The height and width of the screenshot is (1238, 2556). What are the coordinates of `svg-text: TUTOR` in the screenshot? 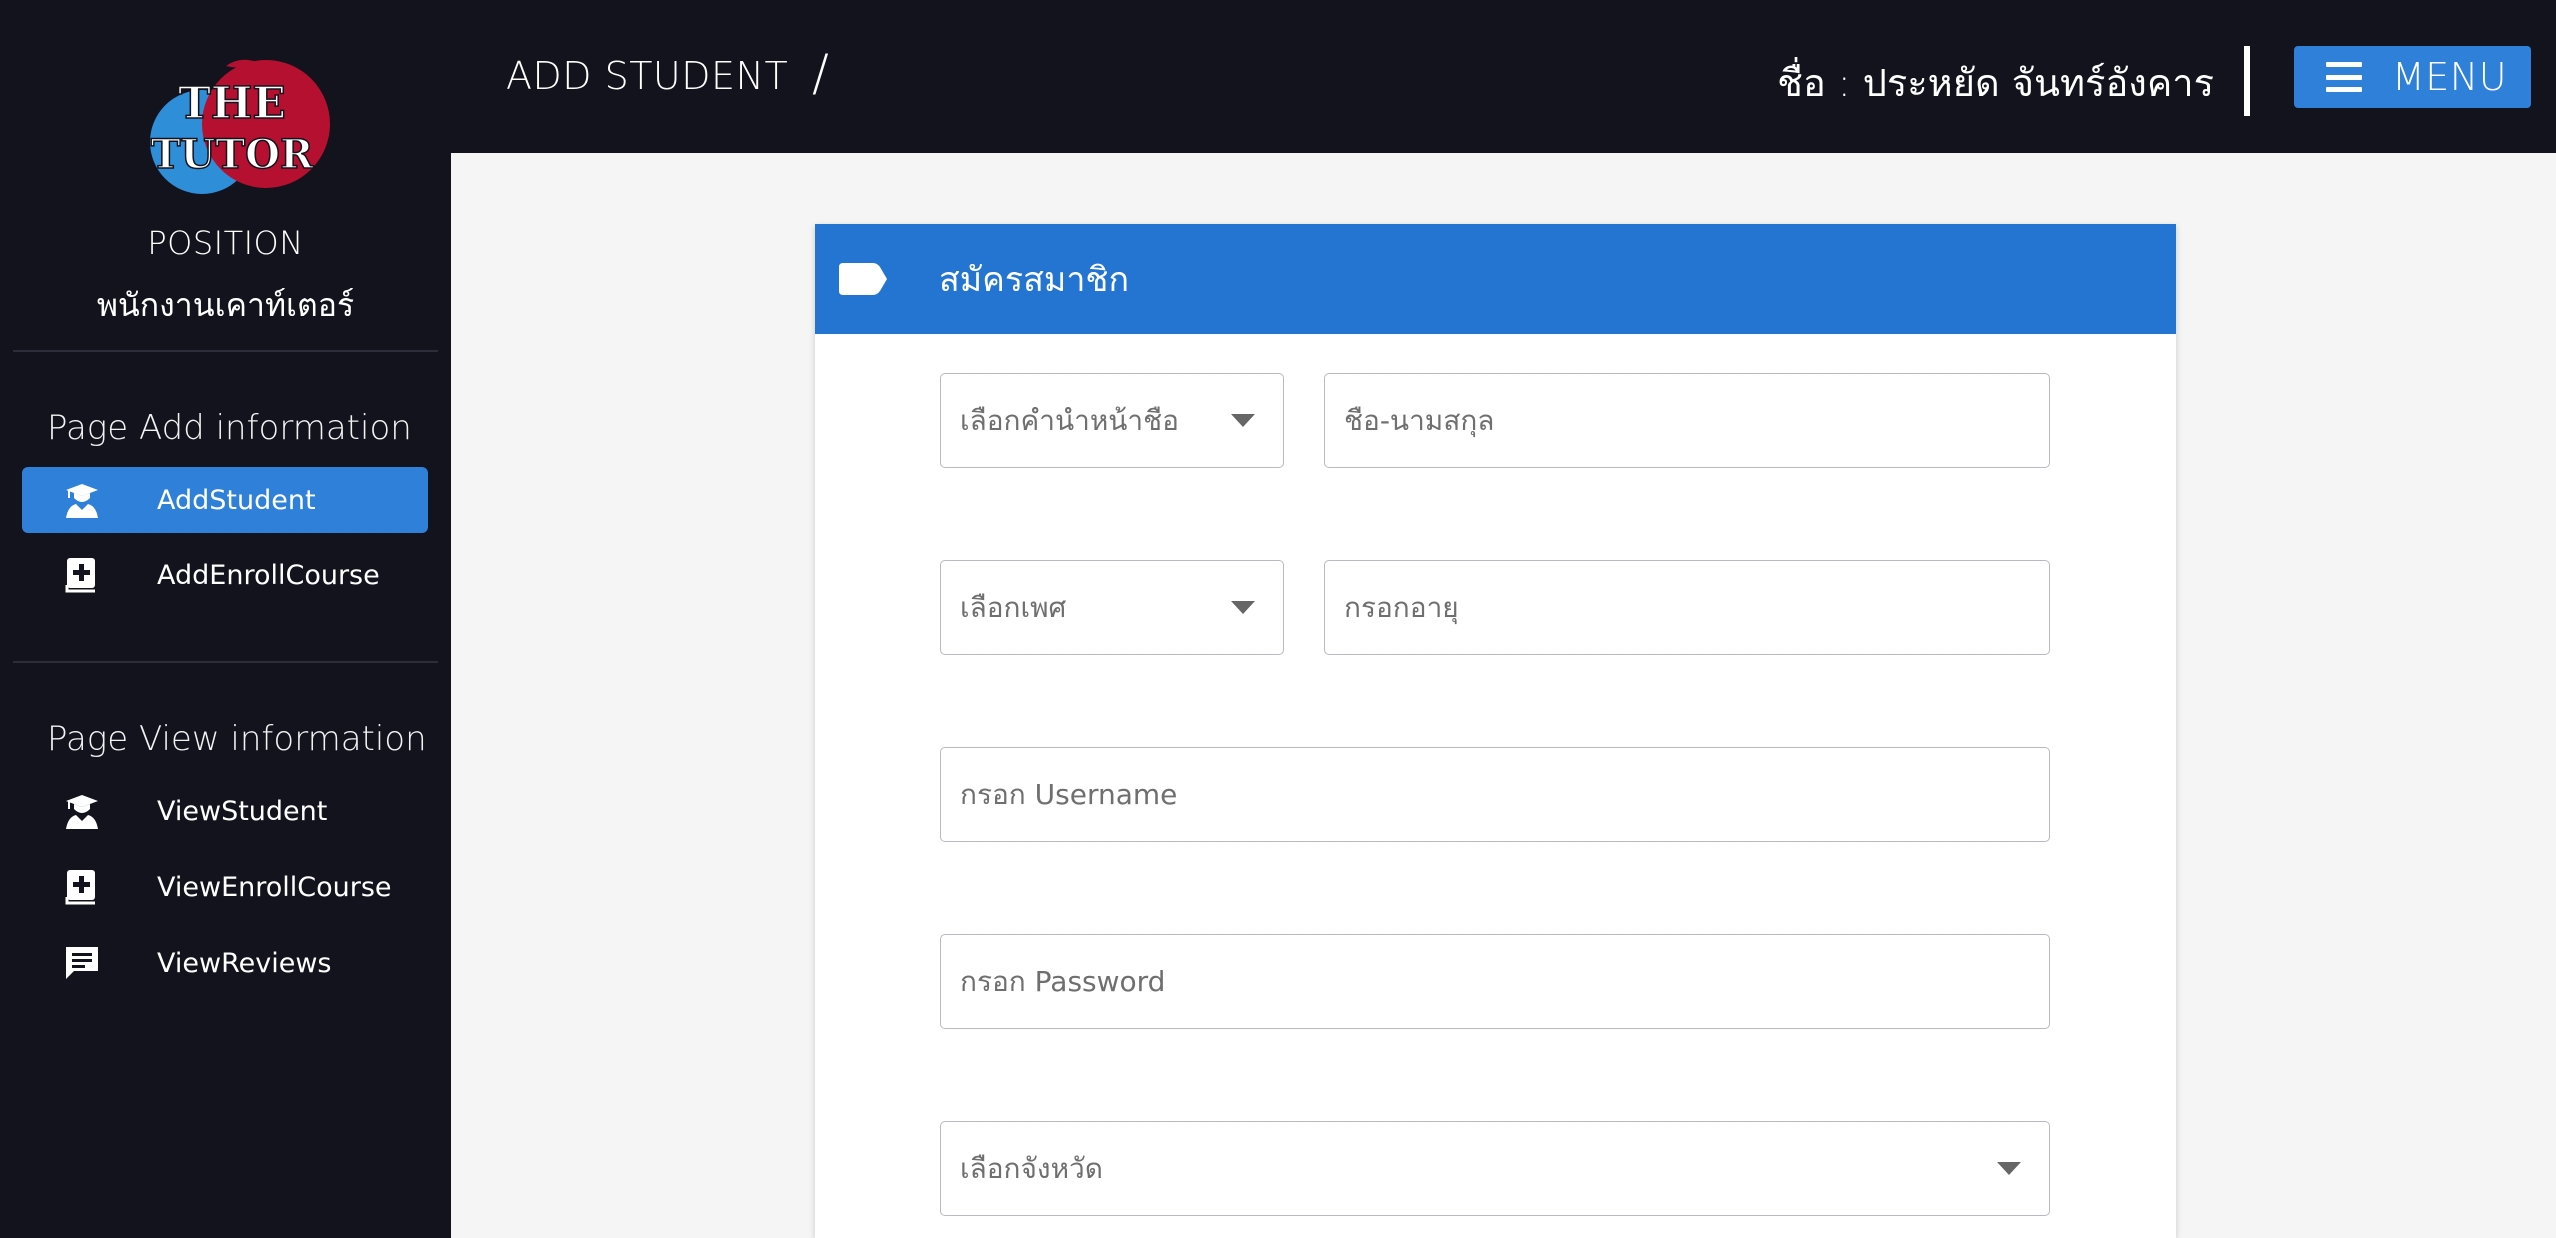 It's located at (232, 154).